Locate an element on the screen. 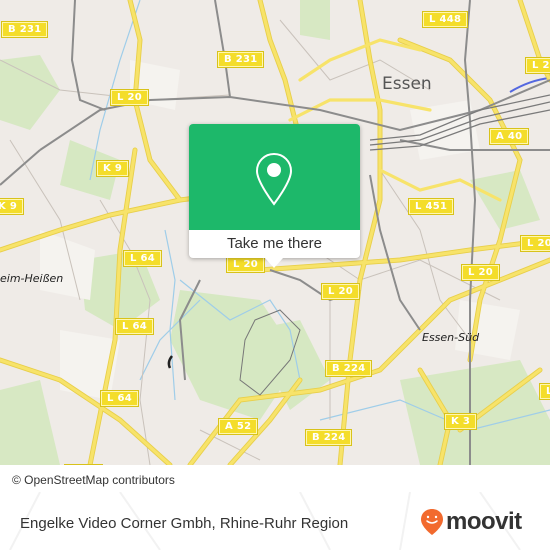 Image resolution: width=550 pixels, height=550 pixels. popup-header is located at coordinates (274, 177).